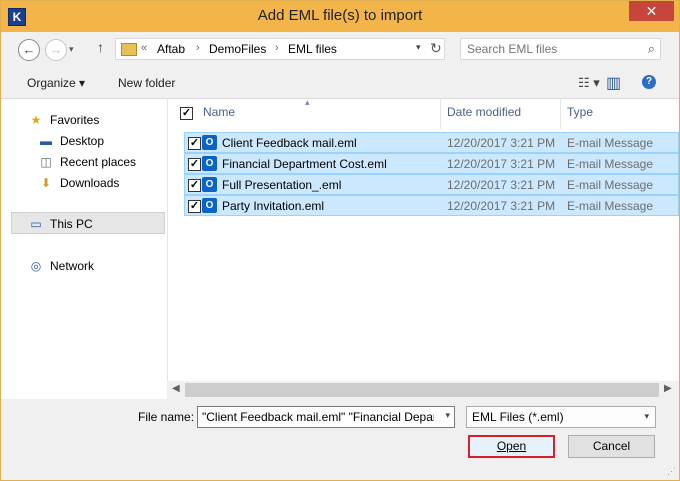 The width and height of the screenshot is (680, 481). Describe the element at coordinates (307, 102) in the screenshot. I see `sort-ascending-icon: ▴` at that location.